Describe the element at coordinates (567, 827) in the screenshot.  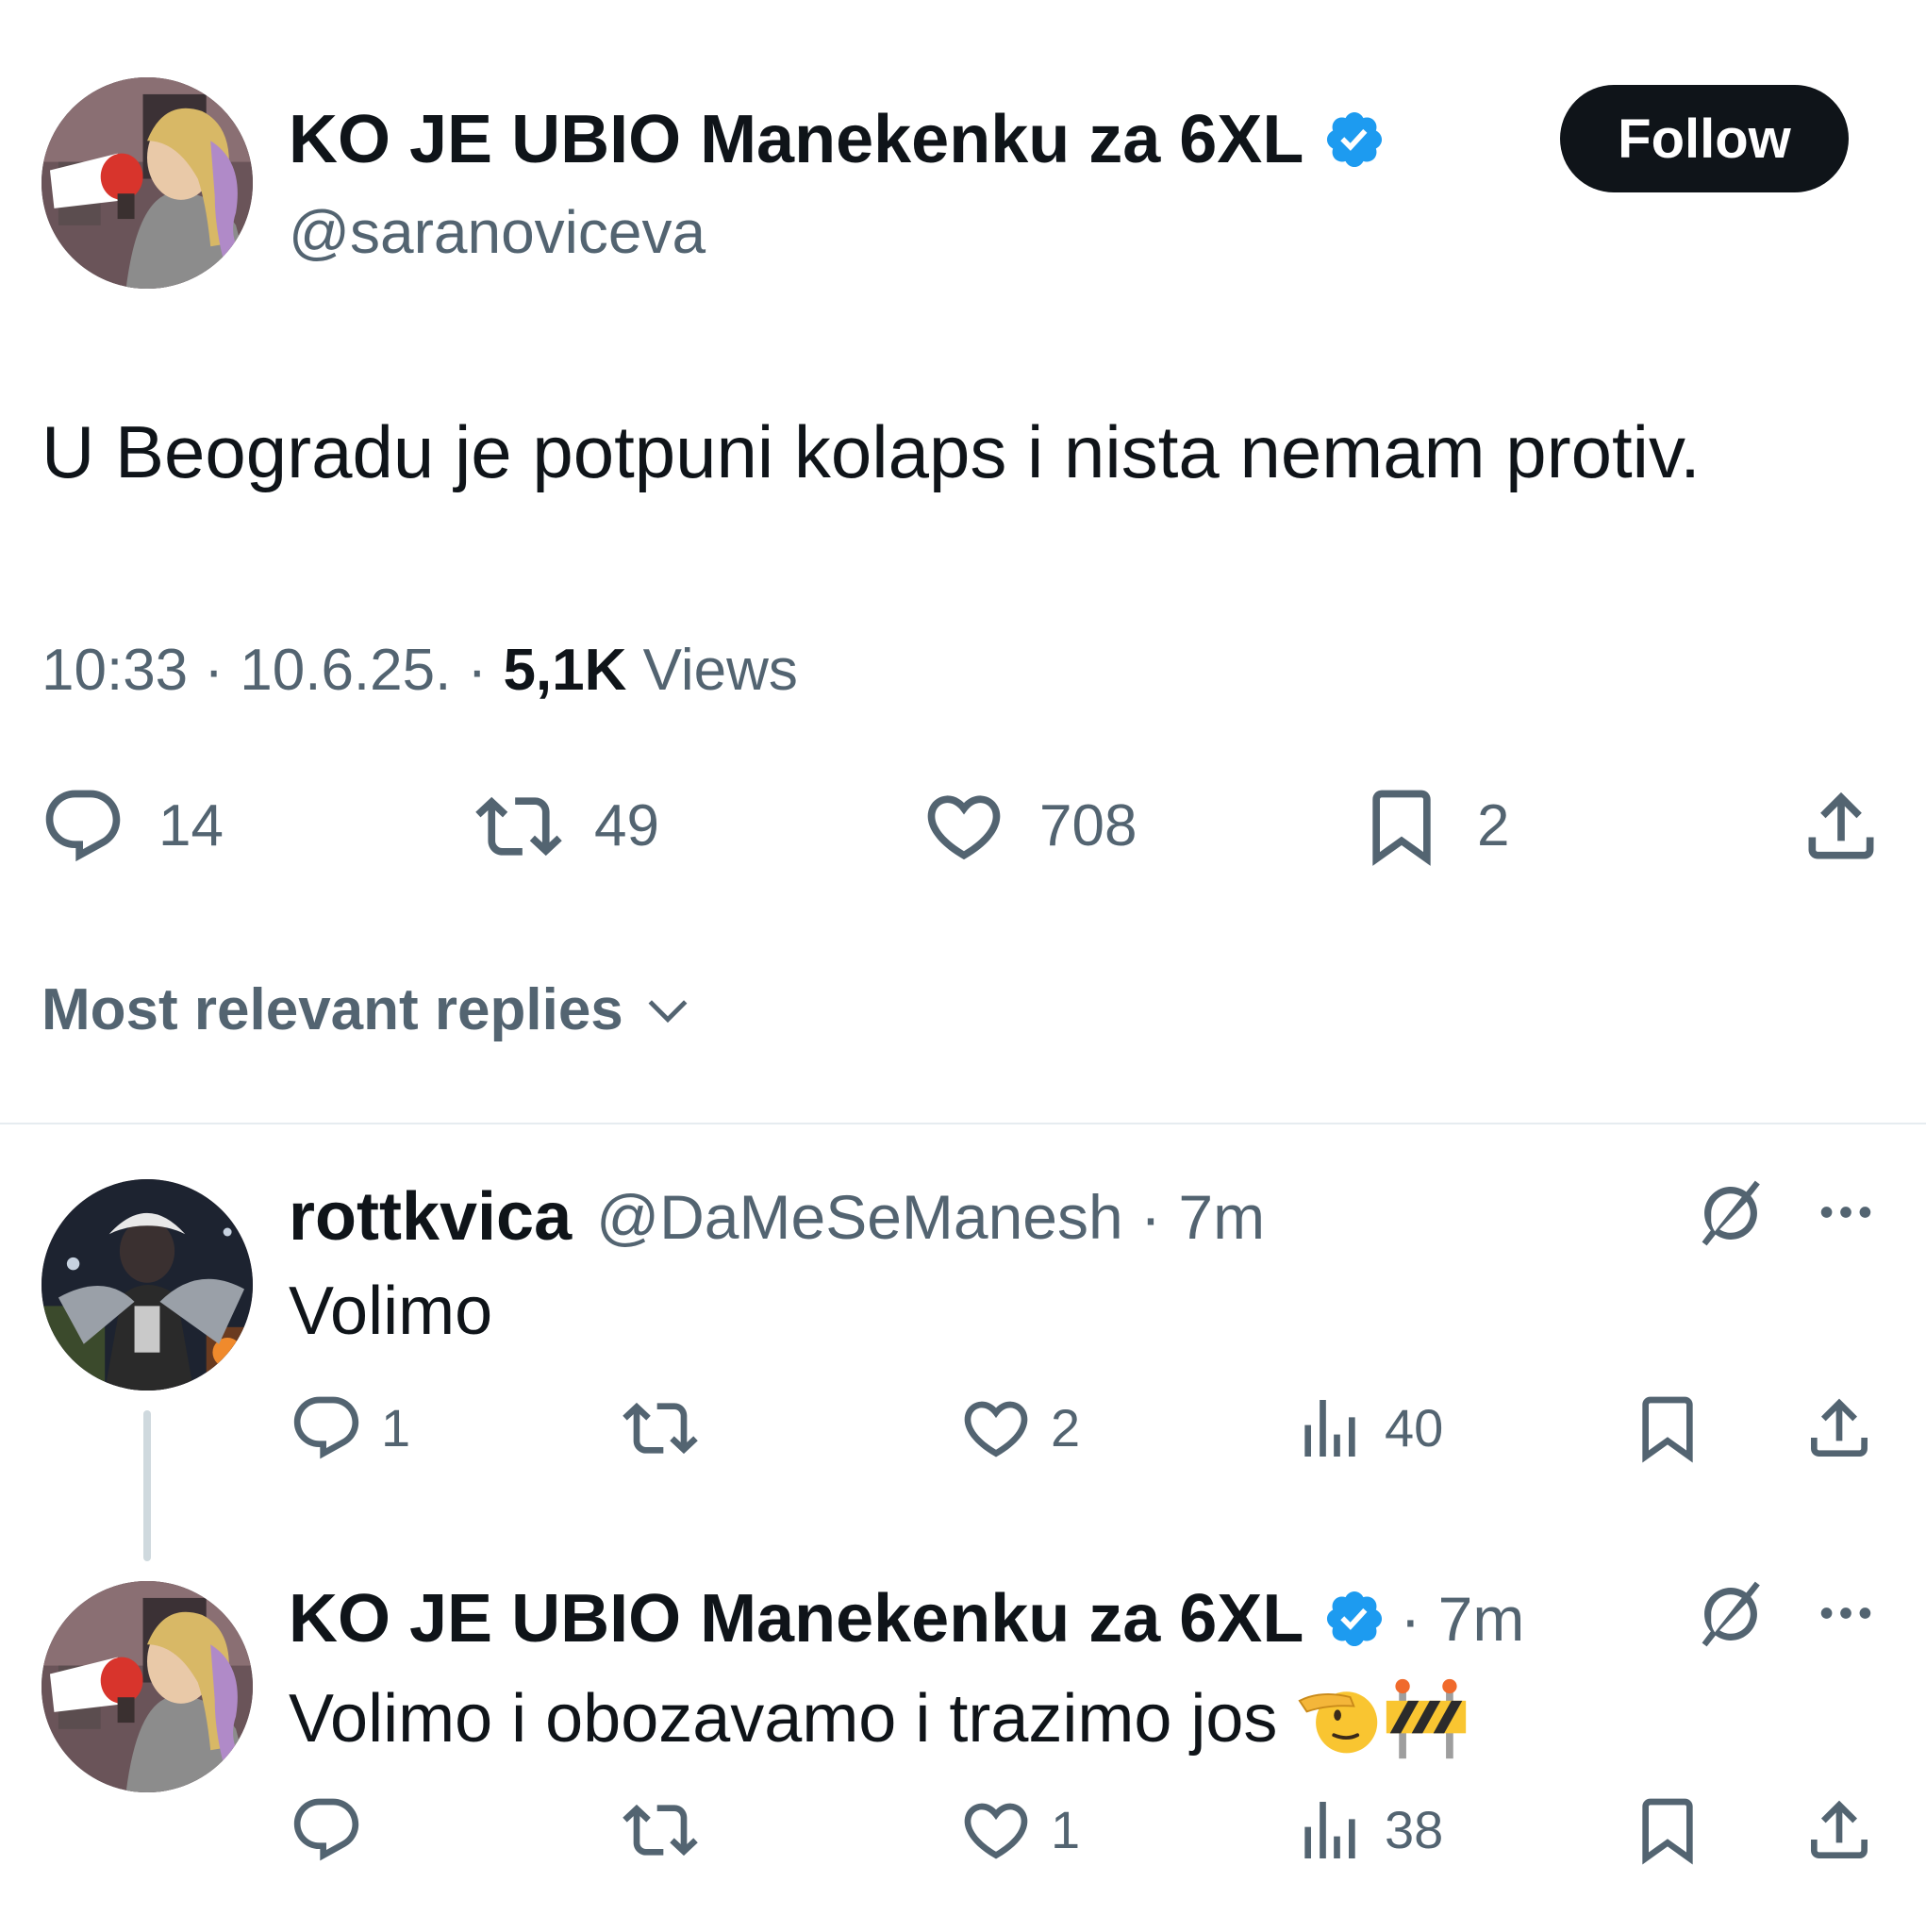
I see `repost-action: 49` at that location.